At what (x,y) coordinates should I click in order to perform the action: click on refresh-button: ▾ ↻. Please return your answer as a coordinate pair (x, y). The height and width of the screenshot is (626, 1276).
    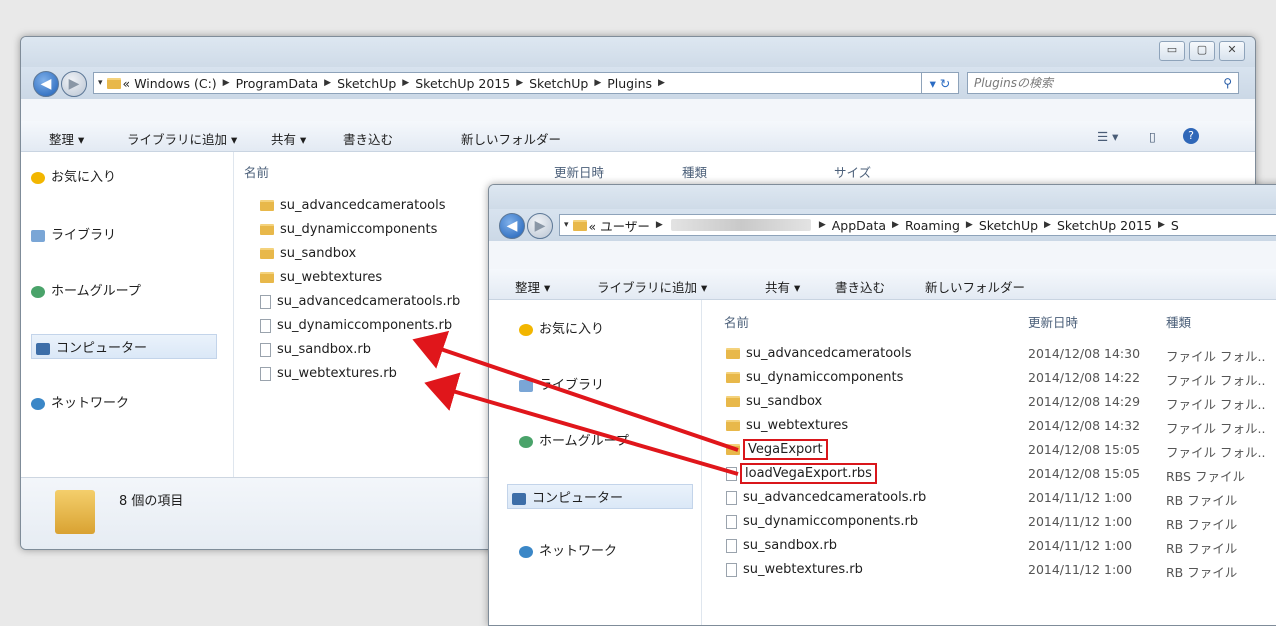
    Looking at the image, I should click on (940, 83).